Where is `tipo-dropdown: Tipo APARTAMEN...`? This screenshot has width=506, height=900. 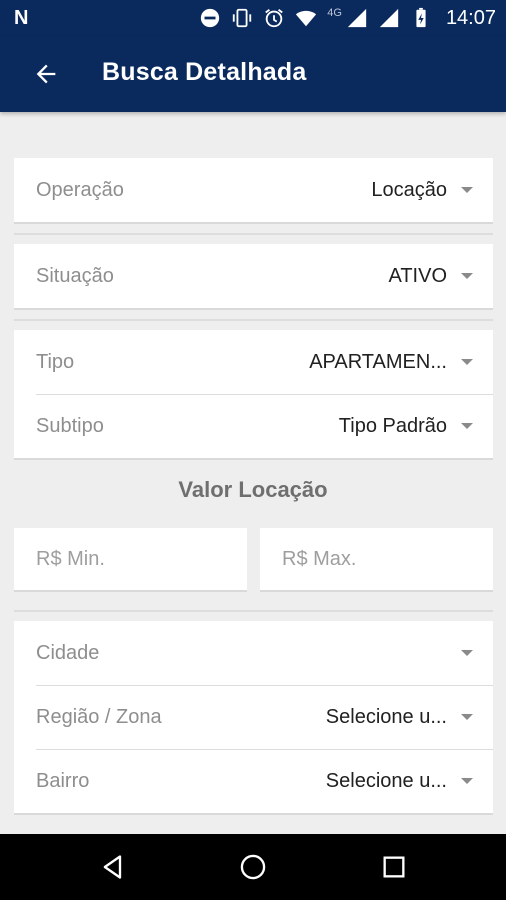 tipo-dropdown: Tipo APARTAMEN... is located at coordinates (253, 362).